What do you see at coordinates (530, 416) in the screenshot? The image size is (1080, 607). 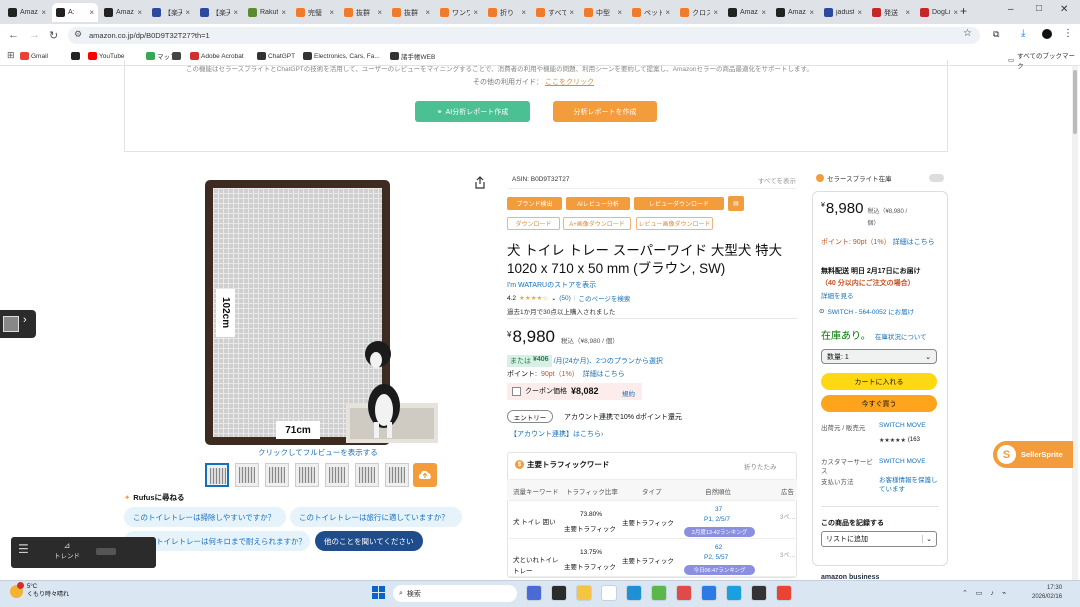 I see `entry-button: エントリー` at bounding box center [530, 416].